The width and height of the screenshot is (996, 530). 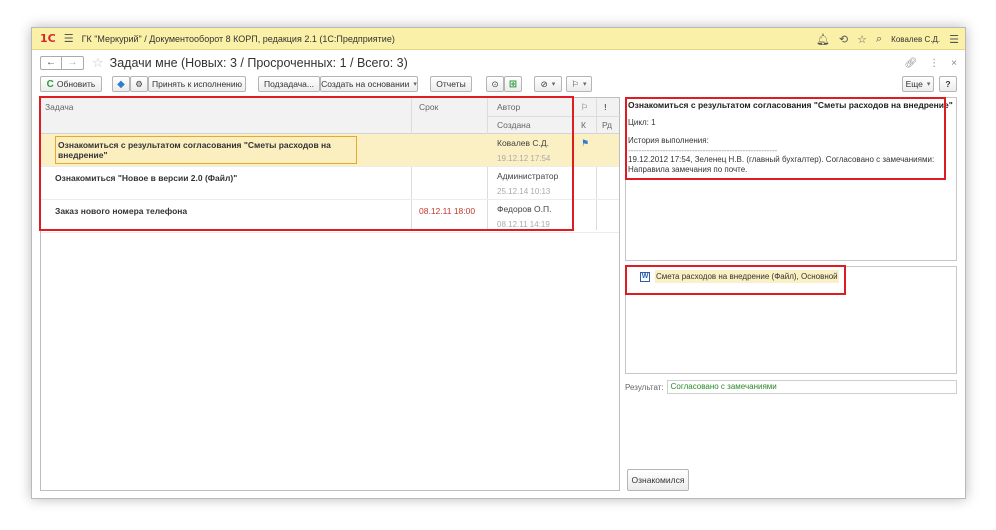 What do you see at coordinates (862, 39) in the screenshot?
I see `star-icon: ☆` at bounding box center [862, 39].